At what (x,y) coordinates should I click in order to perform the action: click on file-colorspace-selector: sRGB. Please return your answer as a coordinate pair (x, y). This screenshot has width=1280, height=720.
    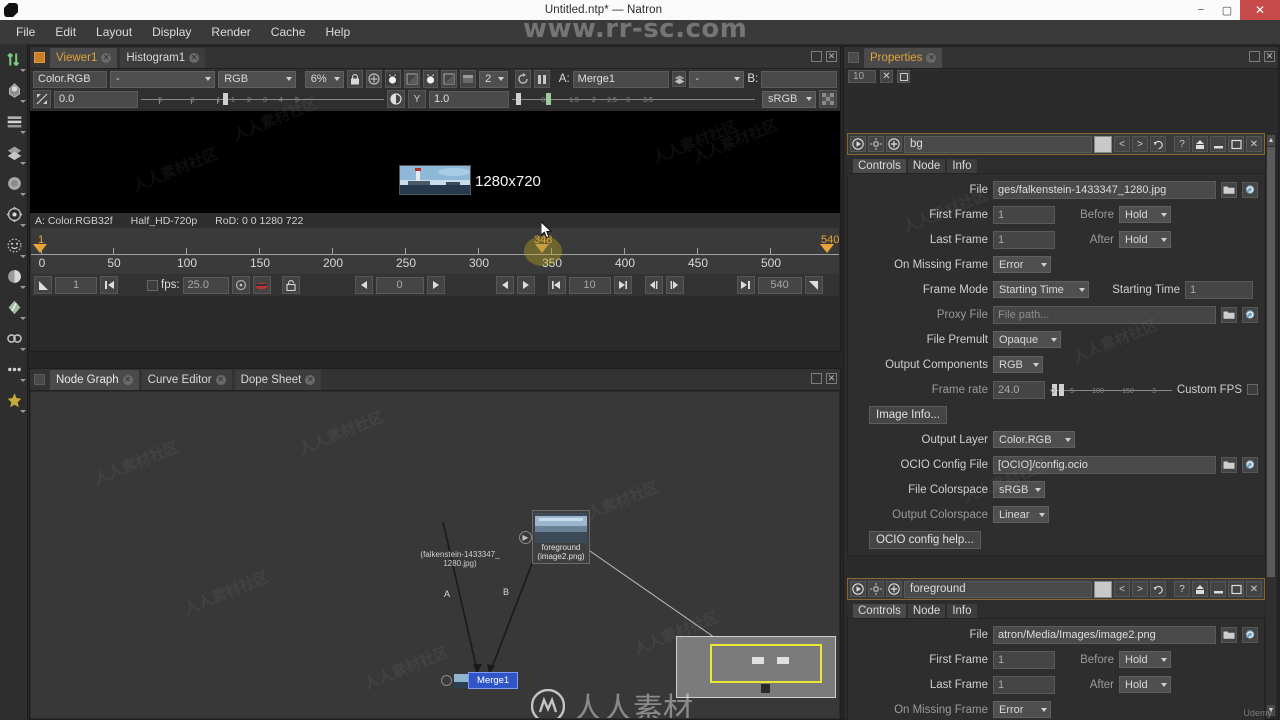
    Looking at the image, I should click on (1019, 489).